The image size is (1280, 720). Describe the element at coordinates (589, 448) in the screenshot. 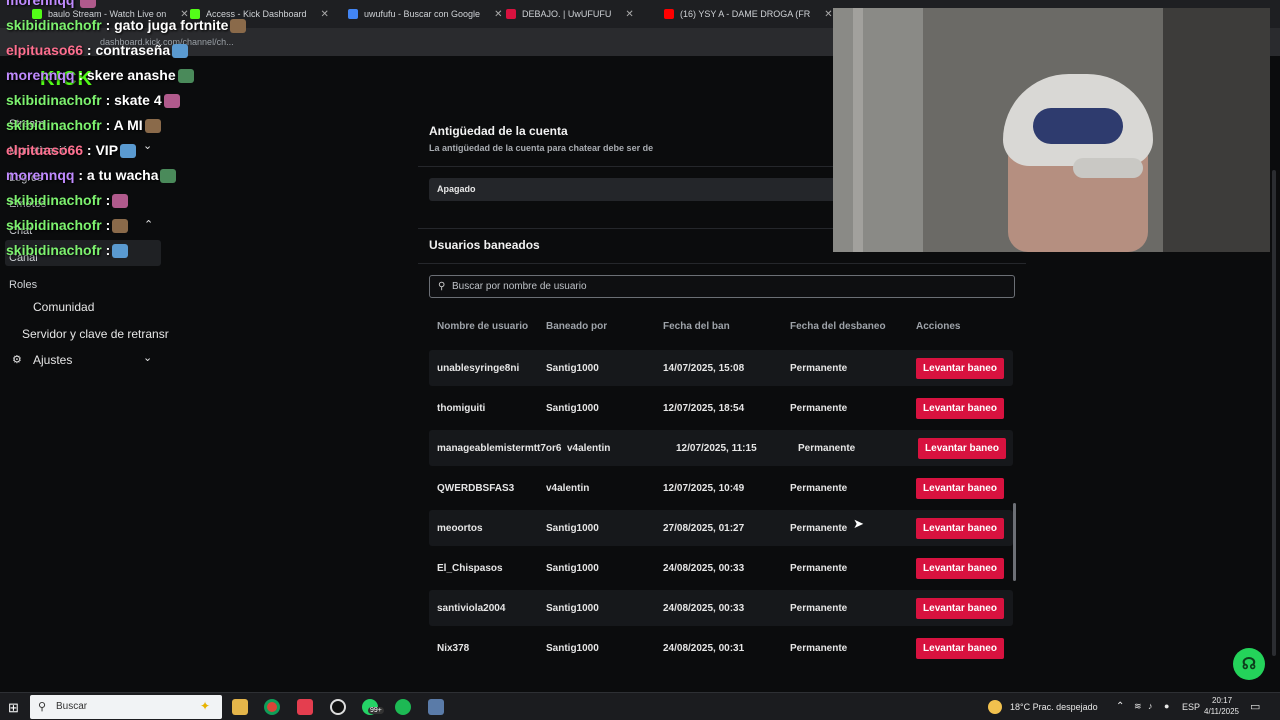

I see `cell-banned-by: v4alentin` at that location.